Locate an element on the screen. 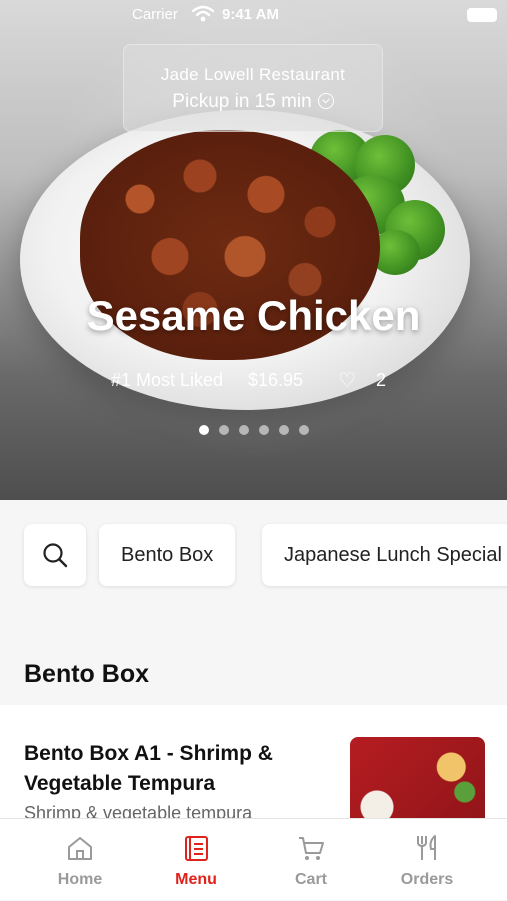 The width and height of the screenshot is (507, 901). tab-menu: Menu is located at coordinates (196, 860).